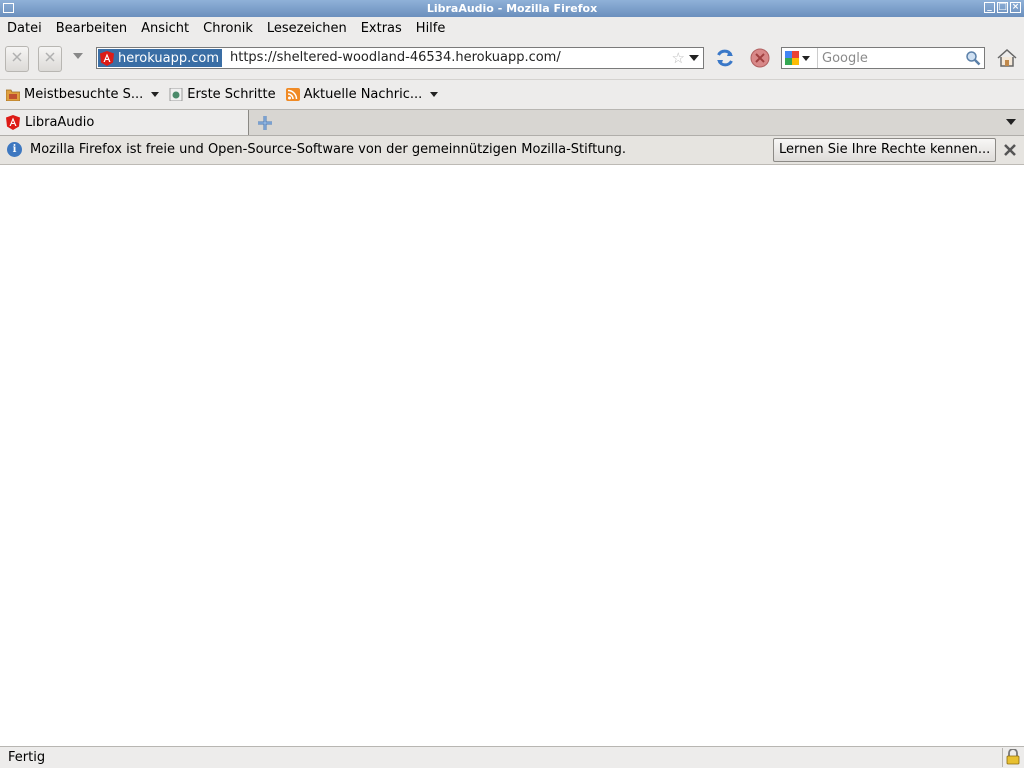 The image size is (1024, 769). Describe the element at coordinates (307, 28) in the screenshot. I see `menu-lesezeichen: Lesezeichen` at that location.